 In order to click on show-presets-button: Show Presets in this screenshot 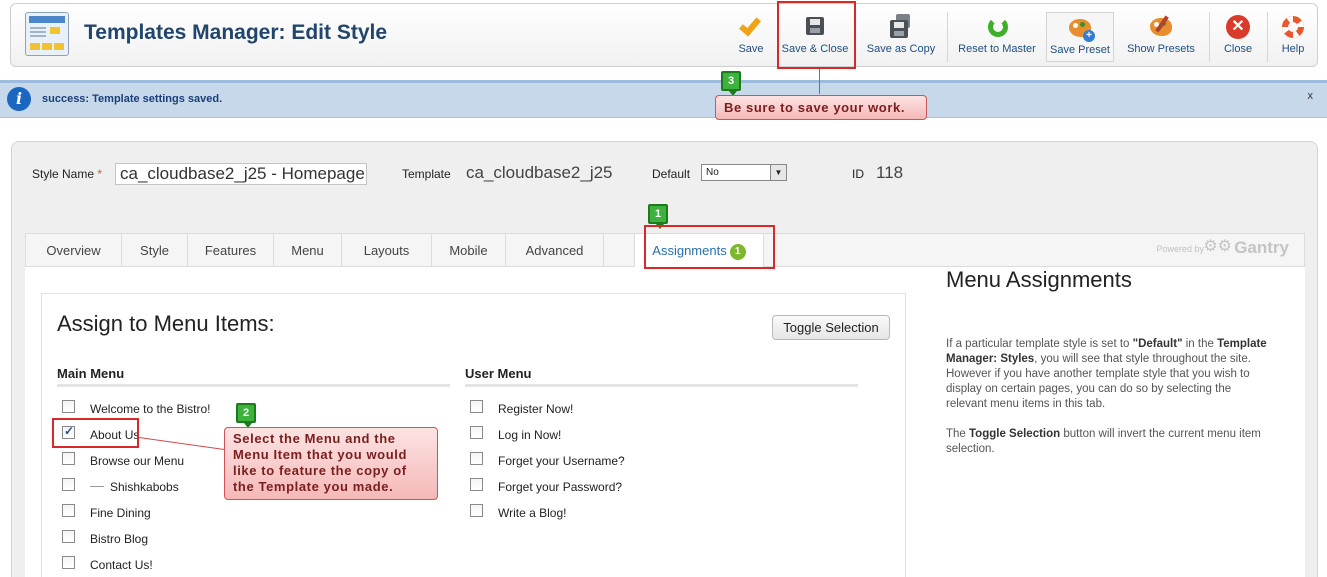, I will do `click(1161, 37)`.